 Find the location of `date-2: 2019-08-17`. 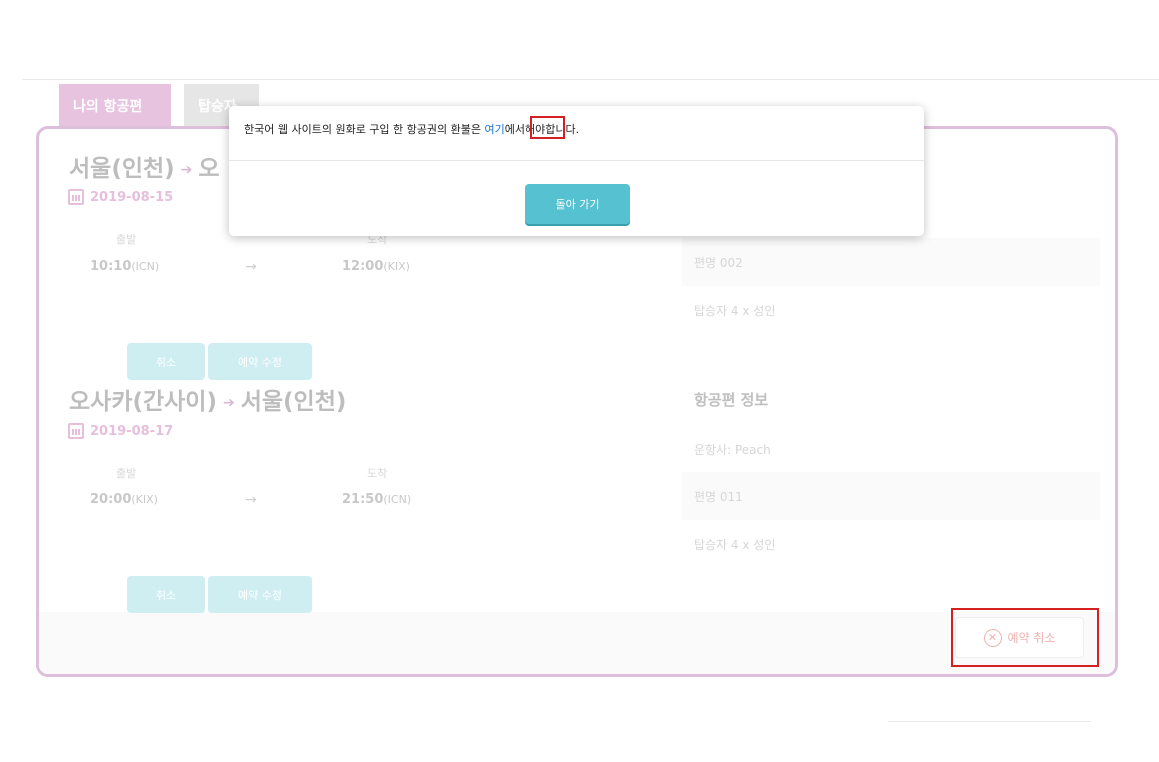

date-2: 2019-08-17 is located at coordinates (120, 431).